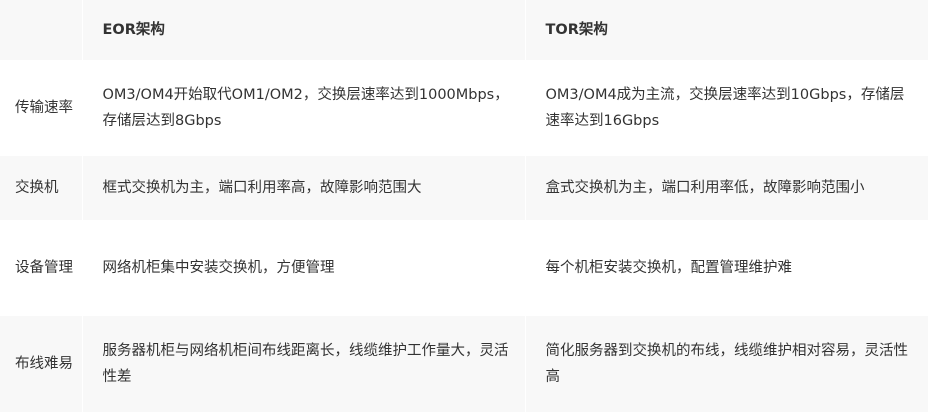 The height and width of the screenshot is (412, 928). Describe the element at coordinates (726, 30) in the screenshot. I see `header-tor: TOR架构` at that location.